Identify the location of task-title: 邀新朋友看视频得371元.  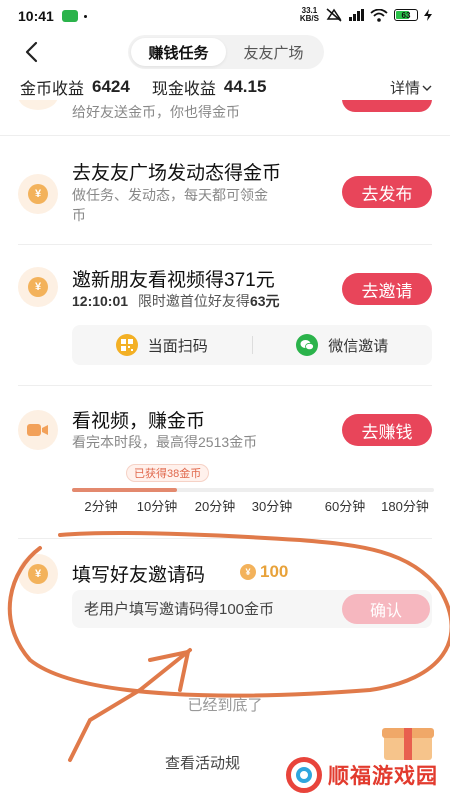
(173, 280).